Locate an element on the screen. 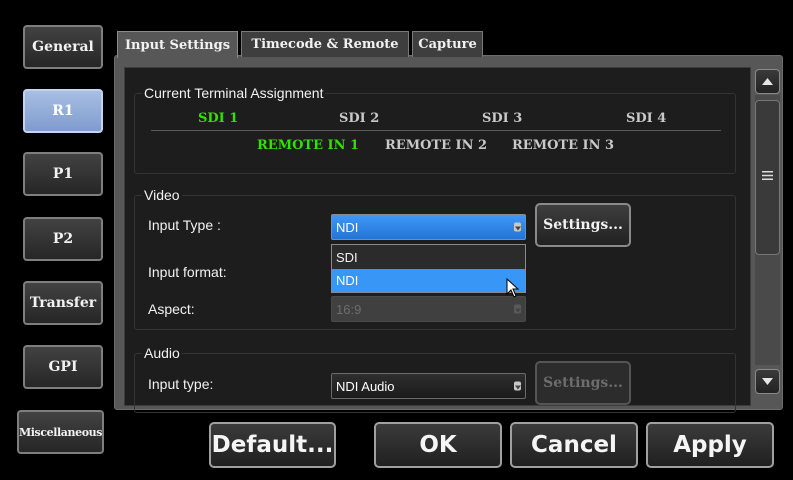  grip-lines-icon is located at coordinates (767, 175).